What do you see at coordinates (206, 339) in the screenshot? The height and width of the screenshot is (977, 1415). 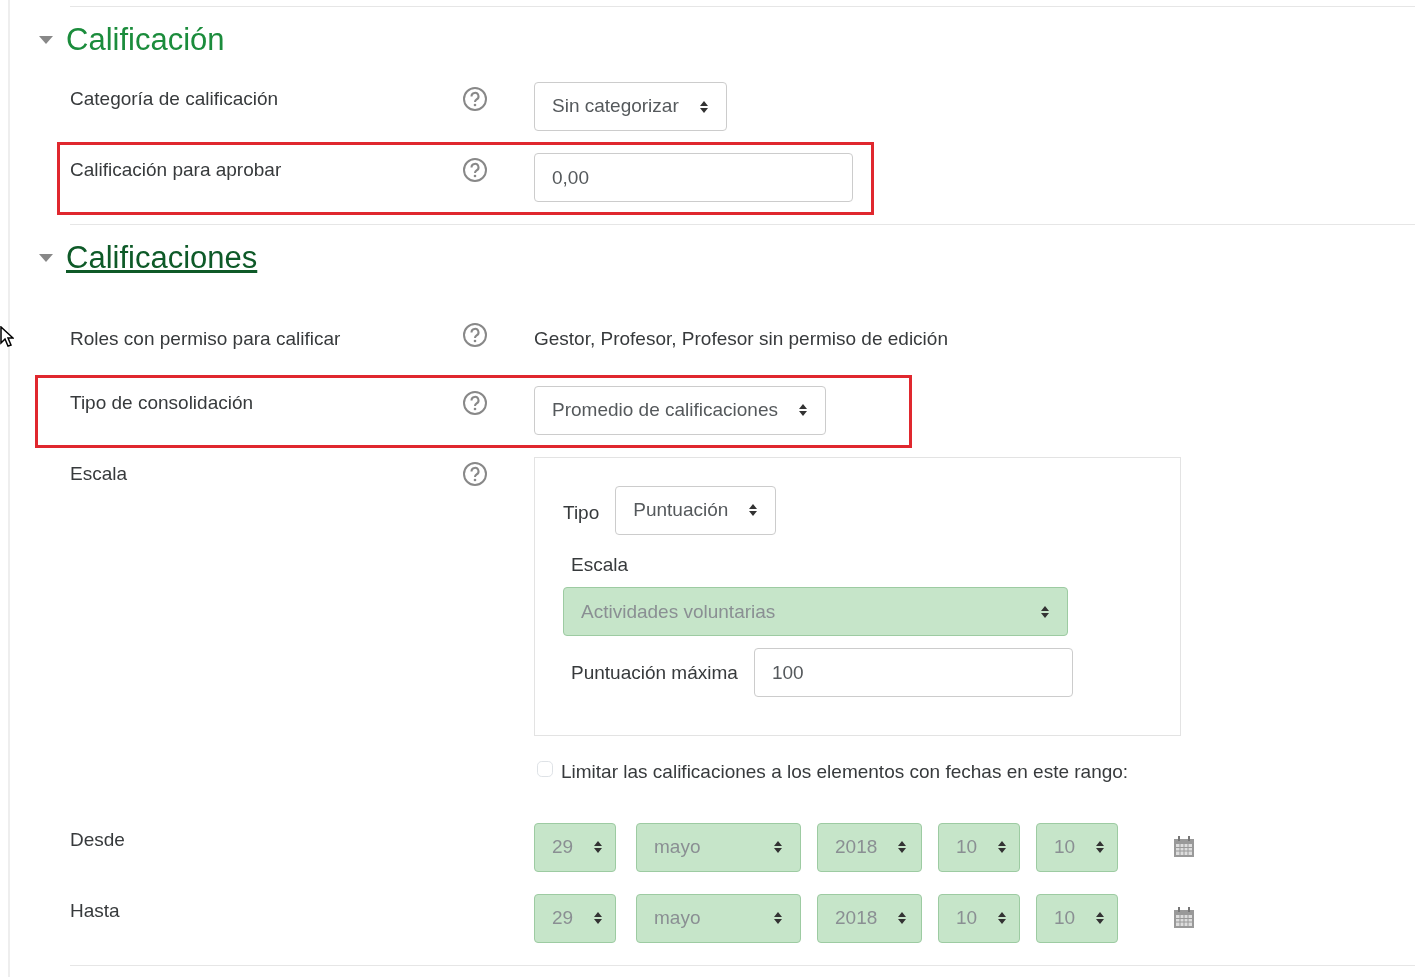 I see `field-label: Roles con permiso para calificar` at bounding box center [206, 339].